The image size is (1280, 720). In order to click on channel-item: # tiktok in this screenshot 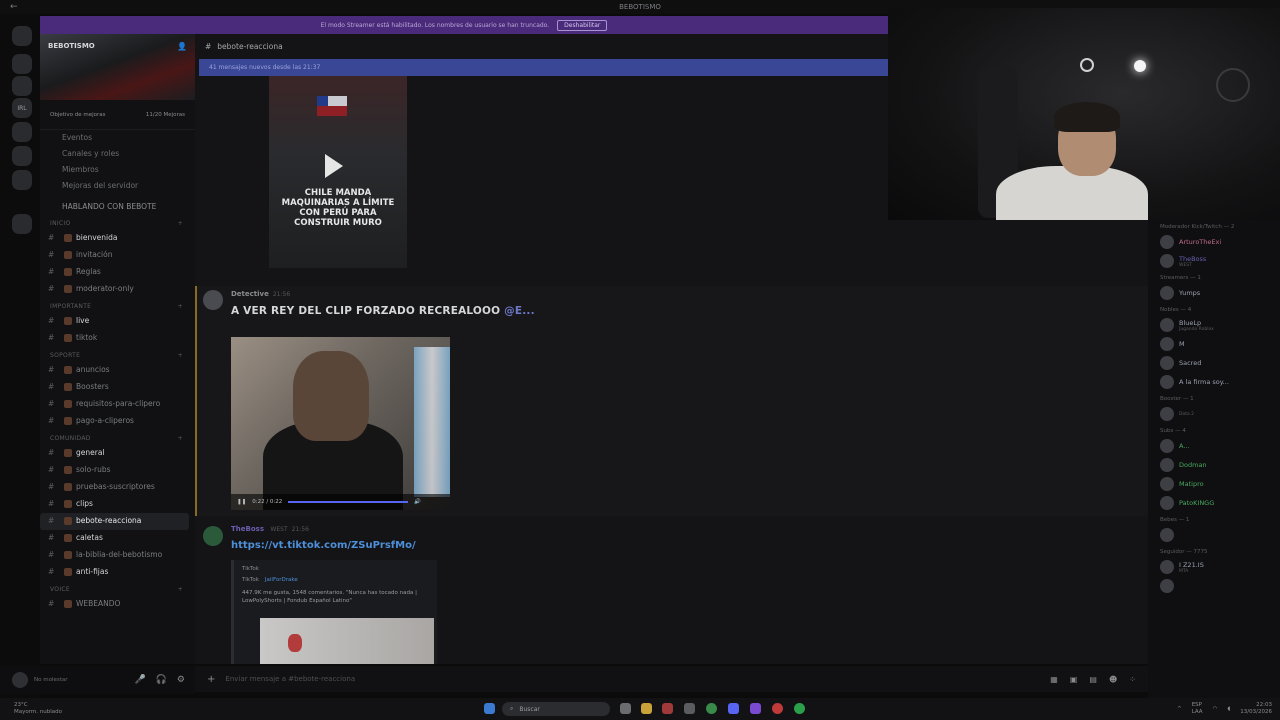, I will do `click(117, 338)`.